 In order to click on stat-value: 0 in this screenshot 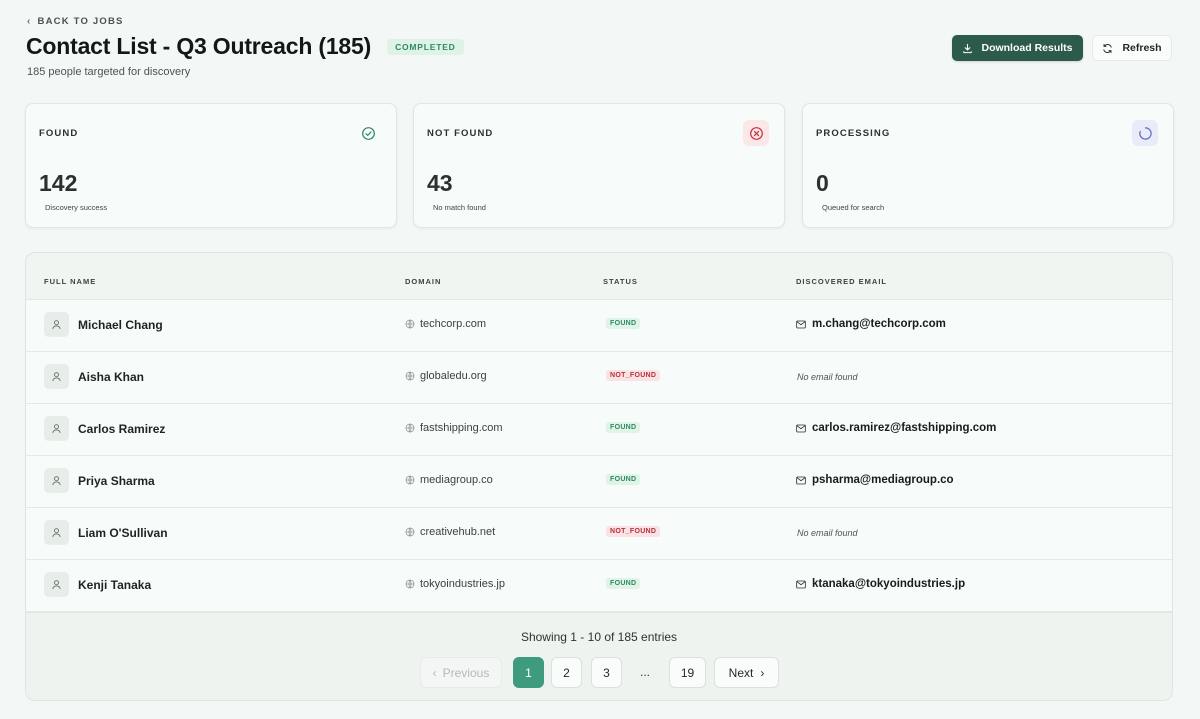, I will do `click(822, 183)`.